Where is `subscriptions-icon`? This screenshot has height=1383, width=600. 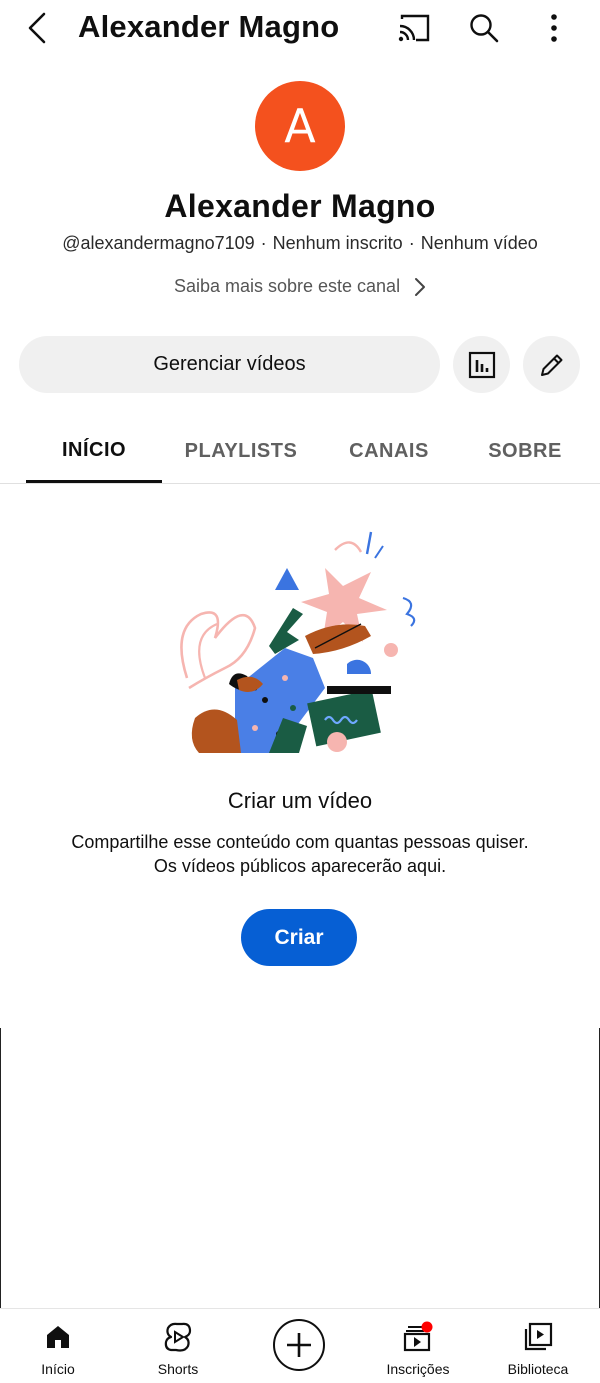 subscriptions-icon is located at coordinates (418, 1336).